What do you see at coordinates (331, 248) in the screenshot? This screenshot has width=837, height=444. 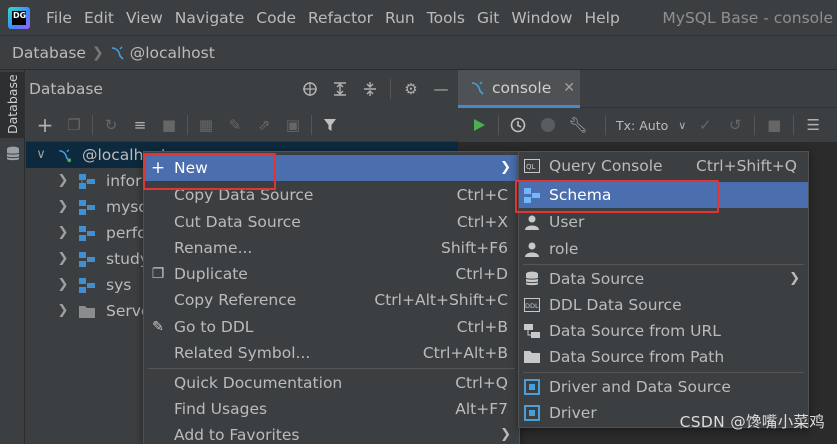 I see `menu-item-rename: Rename... Shift+F6` at bounding box center [331, 248].